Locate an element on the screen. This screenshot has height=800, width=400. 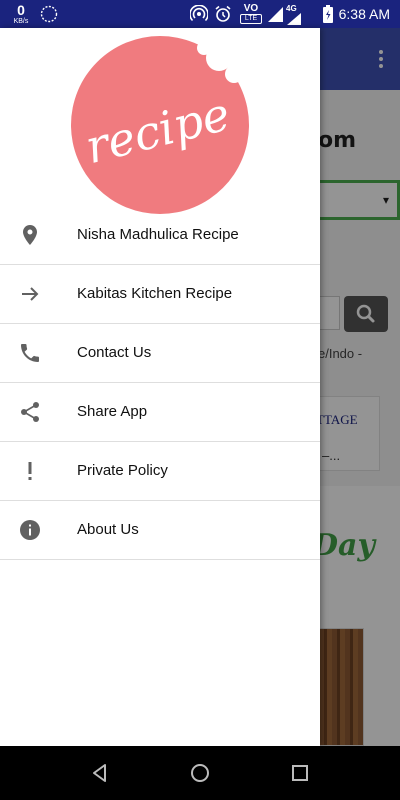
menu-item-label: Share App is located at coordinates (112, 411).